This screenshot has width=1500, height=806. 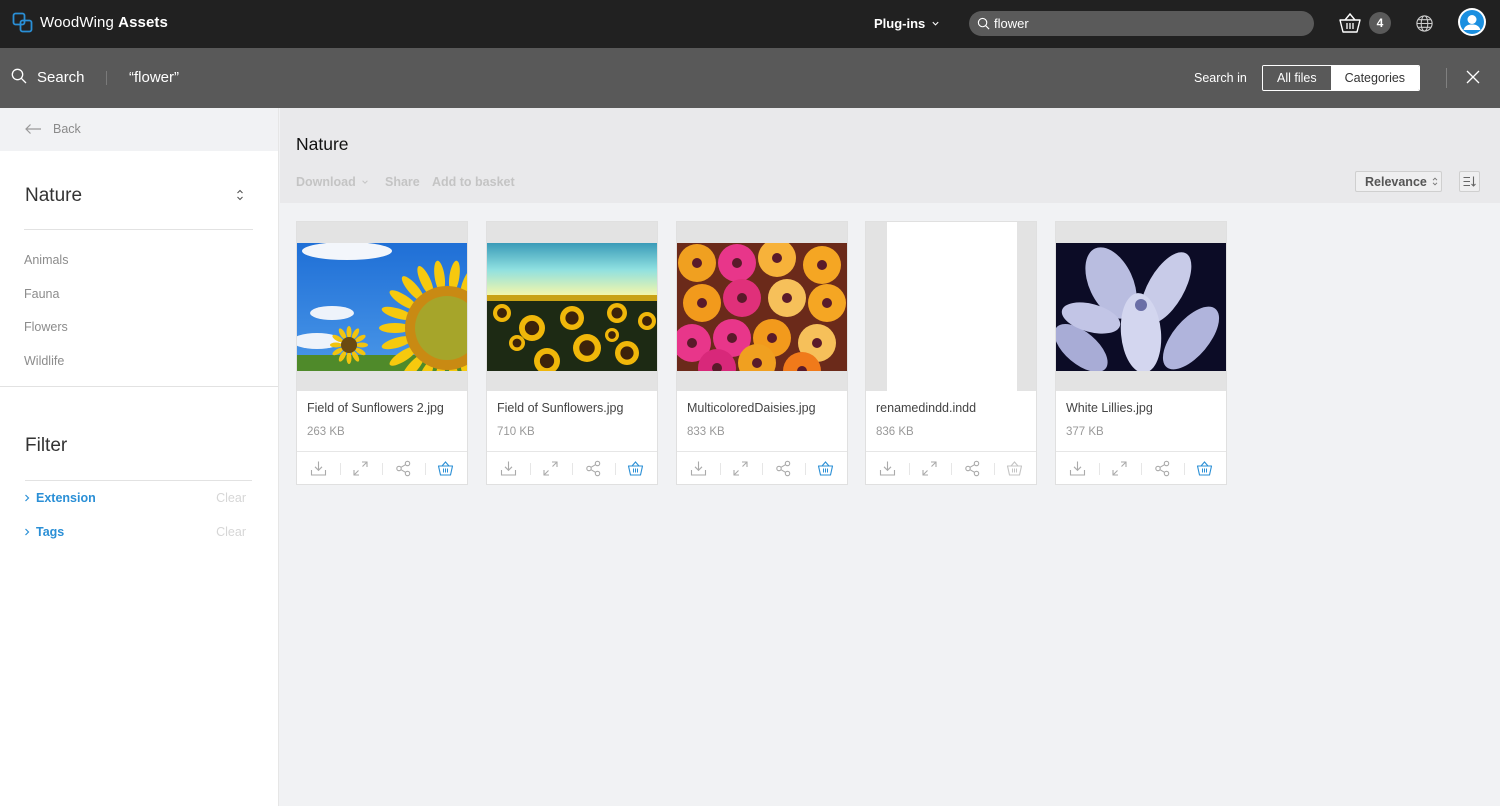 I want to click on asset-card: MulticoloredDaisies.jpg 833 KB, so click(x=762, y=353).